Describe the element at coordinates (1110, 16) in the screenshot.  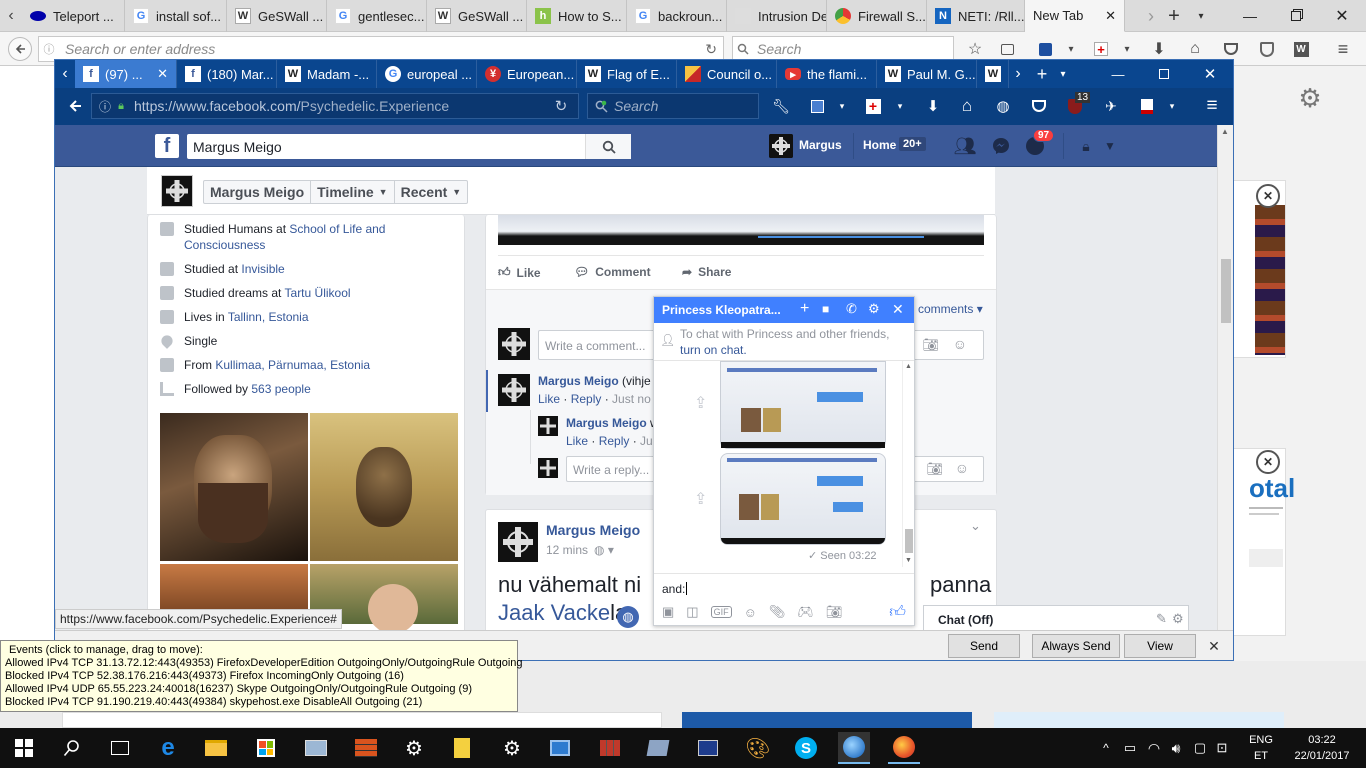
I see `close-tab-icon: ✕` at that location.